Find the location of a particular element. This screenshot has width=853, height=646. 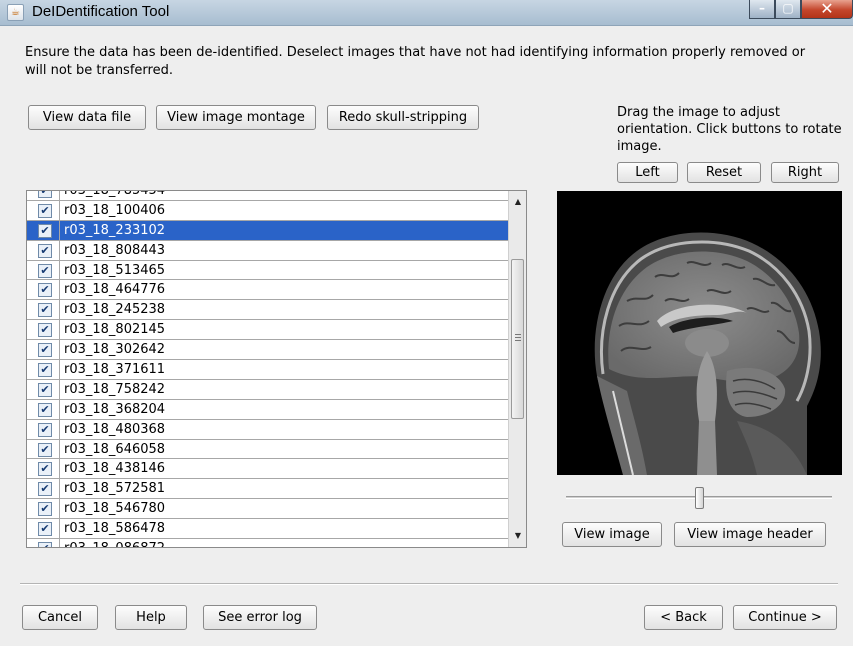

scroll-up-arrow: ▲ is located at coordinates (517, 202).